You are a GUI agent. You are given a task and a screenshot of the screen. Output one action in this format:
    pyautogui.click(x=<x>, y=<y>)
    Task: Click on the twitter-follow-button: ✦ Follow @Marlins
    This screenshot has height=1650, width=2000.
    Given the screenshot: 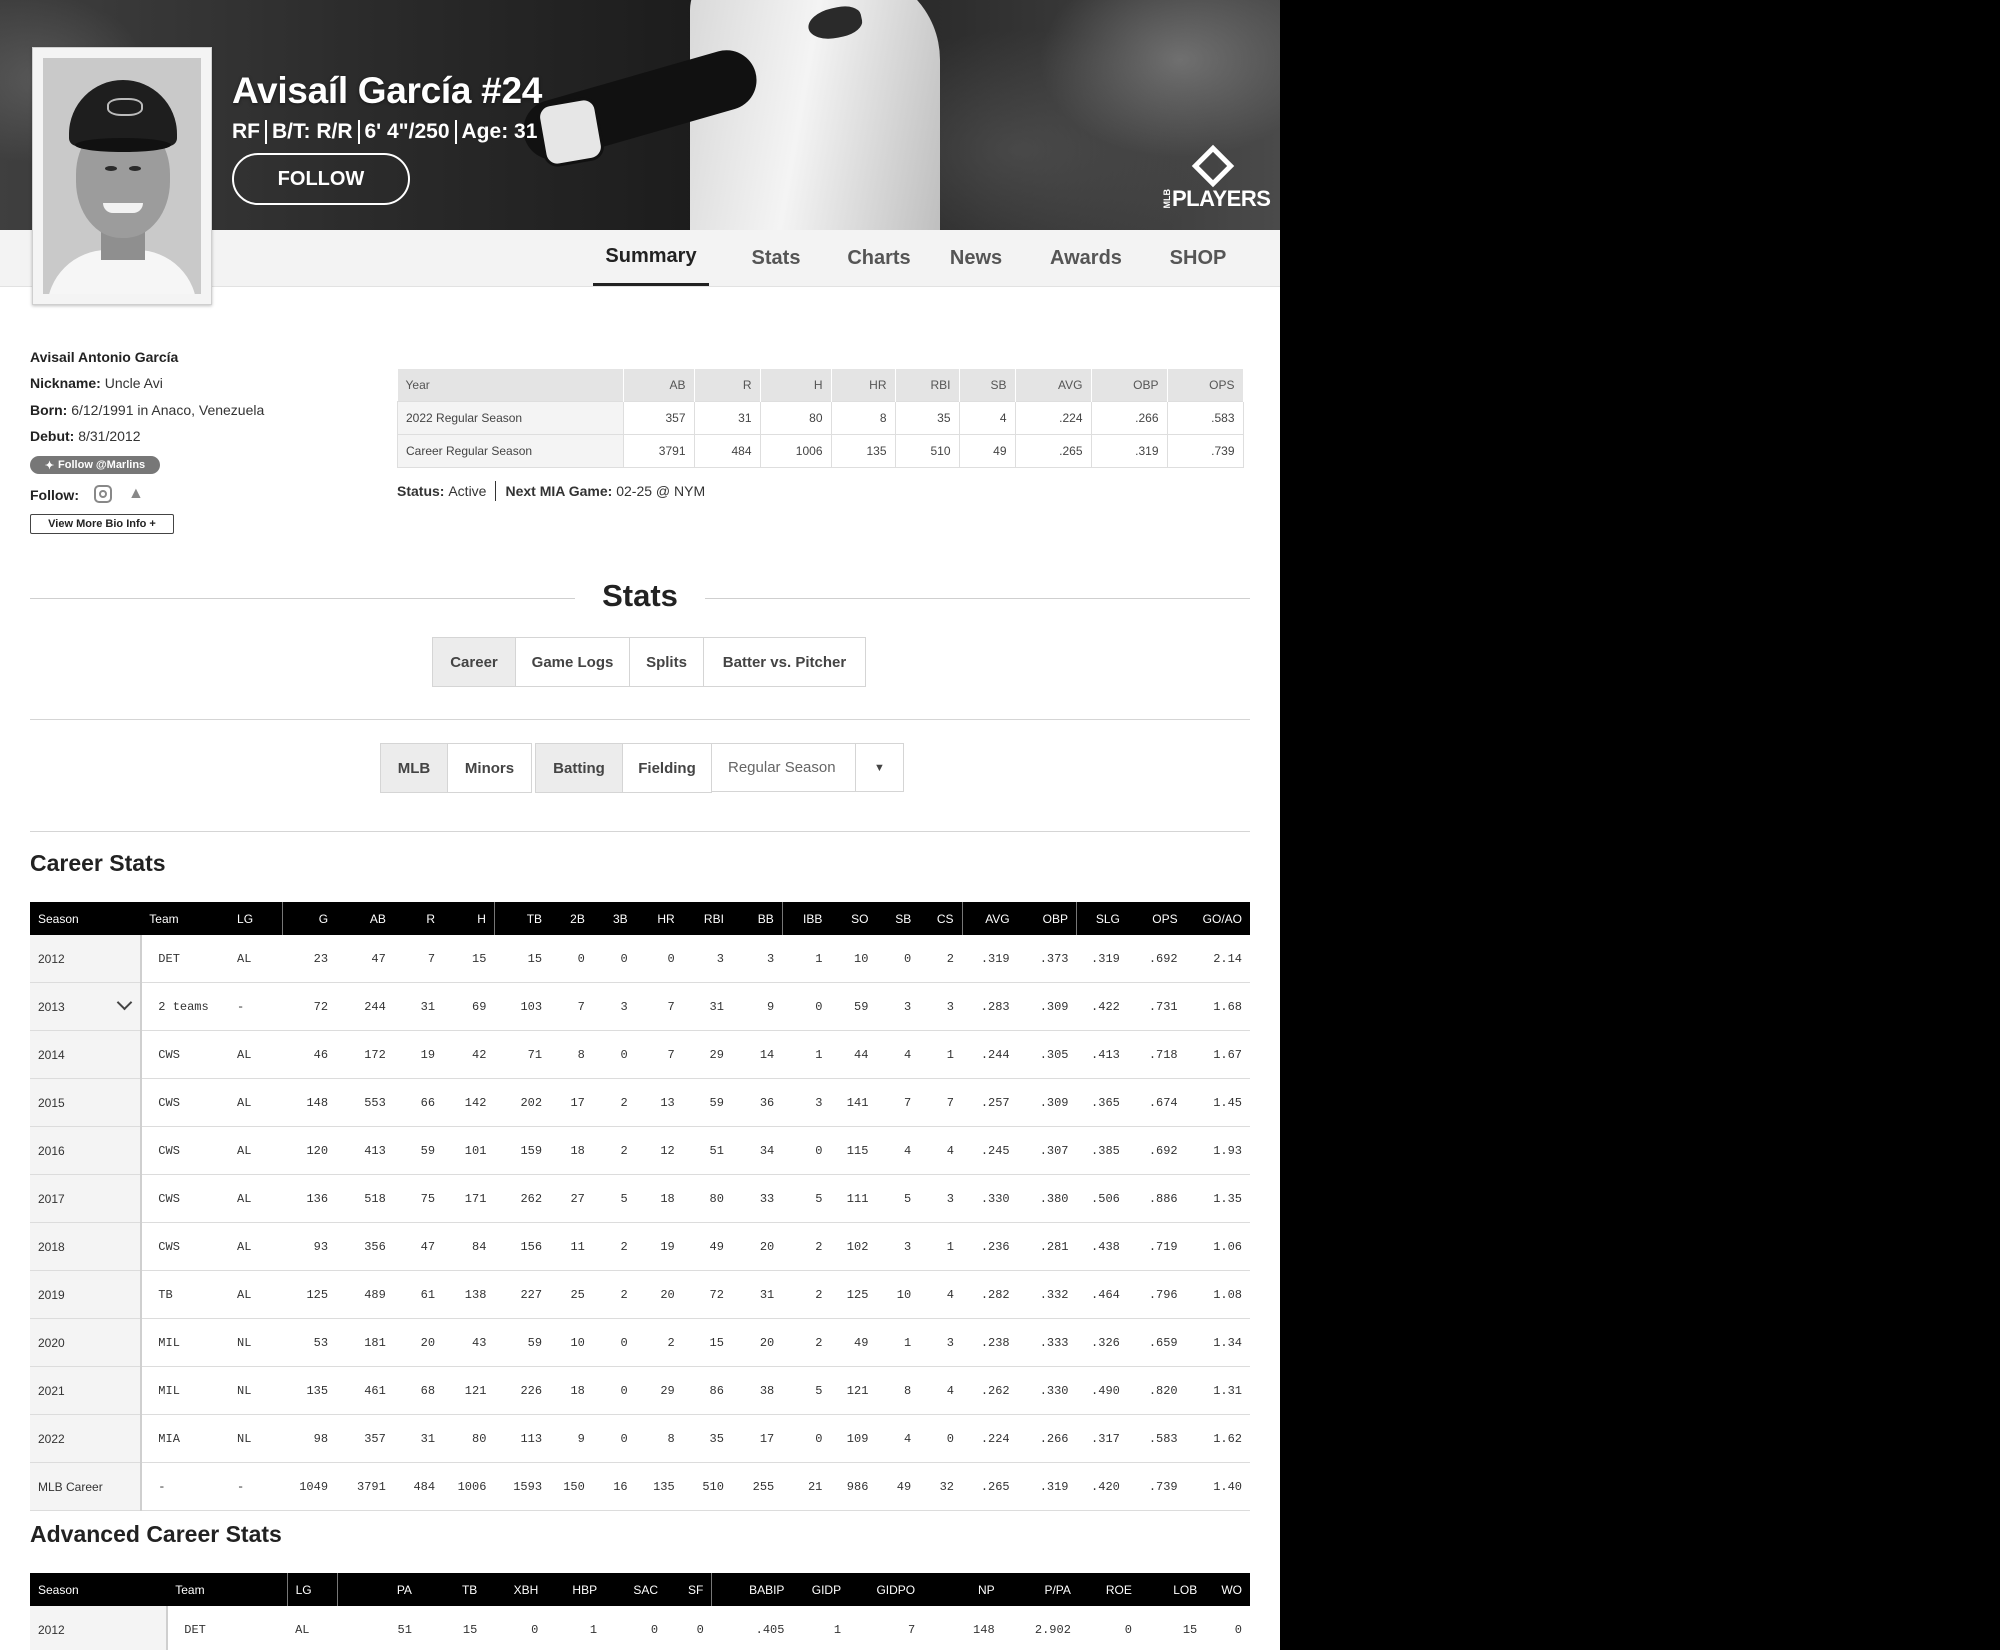 What is the action you would take?
    pyautogui.click(x=95, y=465)
    